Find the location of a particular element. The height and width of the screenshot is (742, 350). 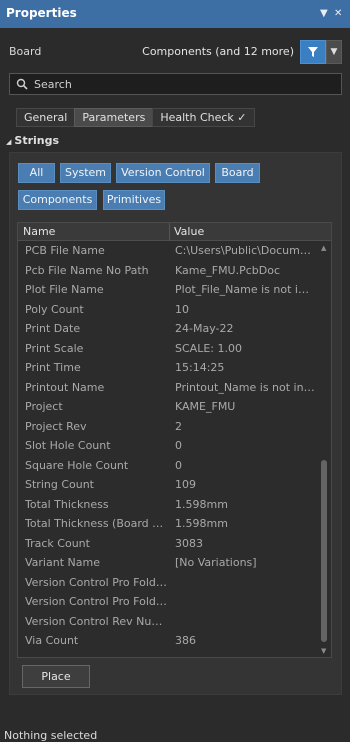

parameter-value: 109 is located at coordinates (185, 484).